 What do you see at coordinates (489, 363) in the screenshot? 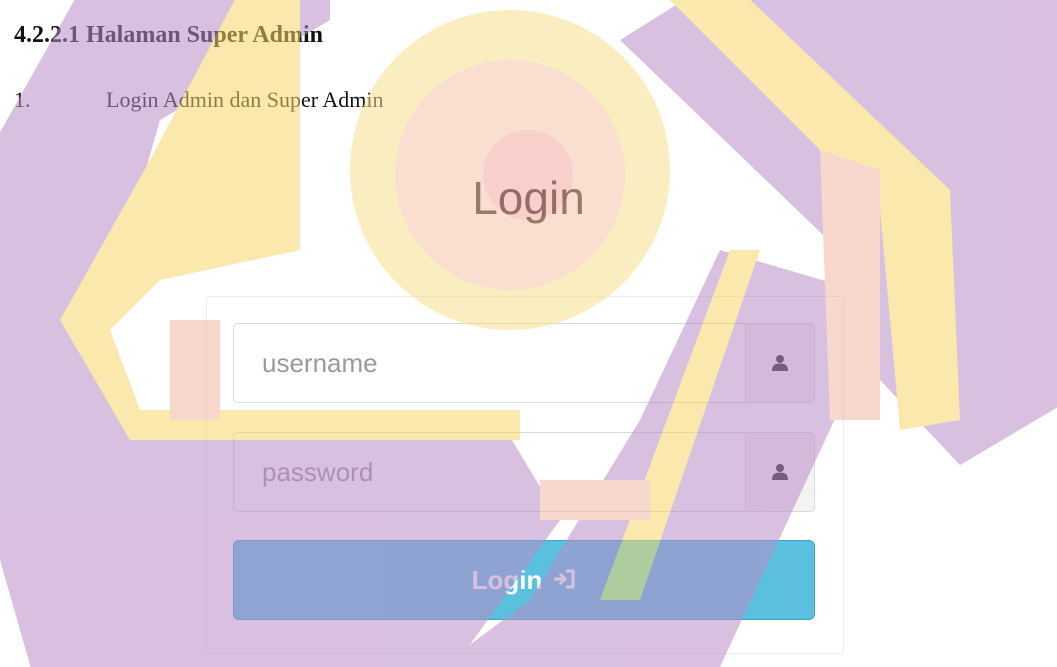
I see `username-input` at bounding box center [489, 363].